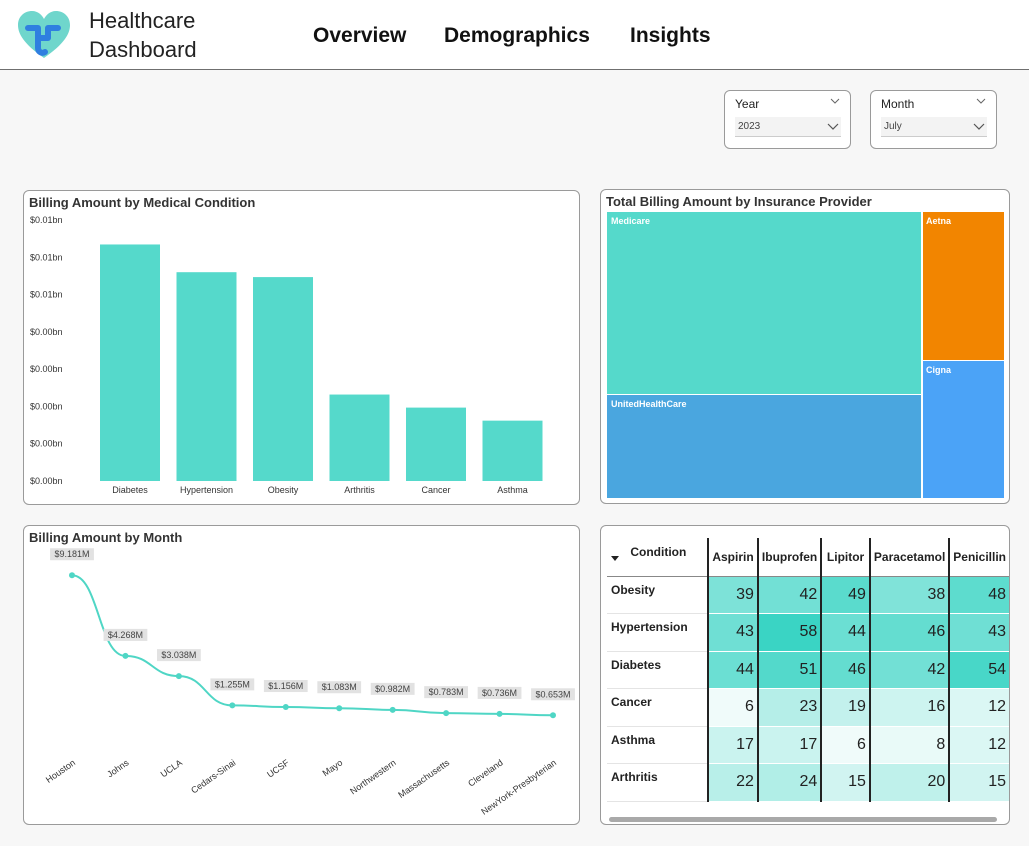  Describe the element at coordinates (143, 49) in the screenshot. I see `app-title-line2: Dashboard` at that location.